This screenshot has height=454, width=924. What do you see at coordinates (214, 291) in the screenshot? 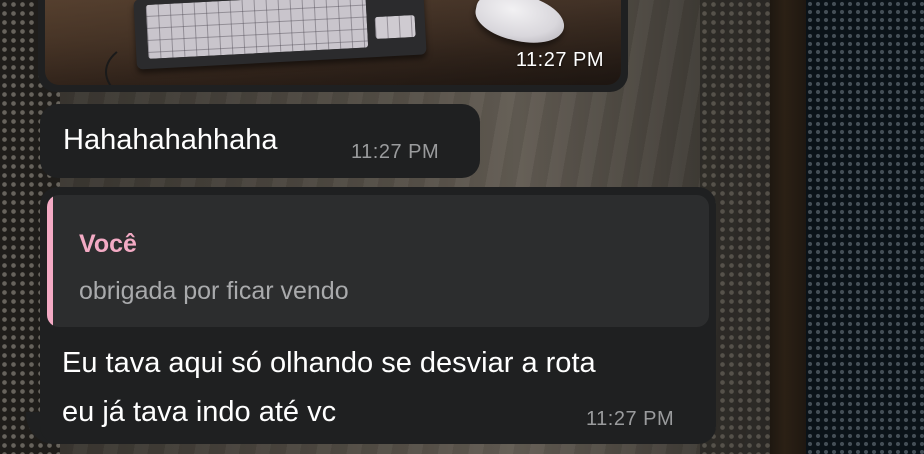
I see `quoted-message-text: obrigada por ficar vendo` at bounding box center [214, 291].